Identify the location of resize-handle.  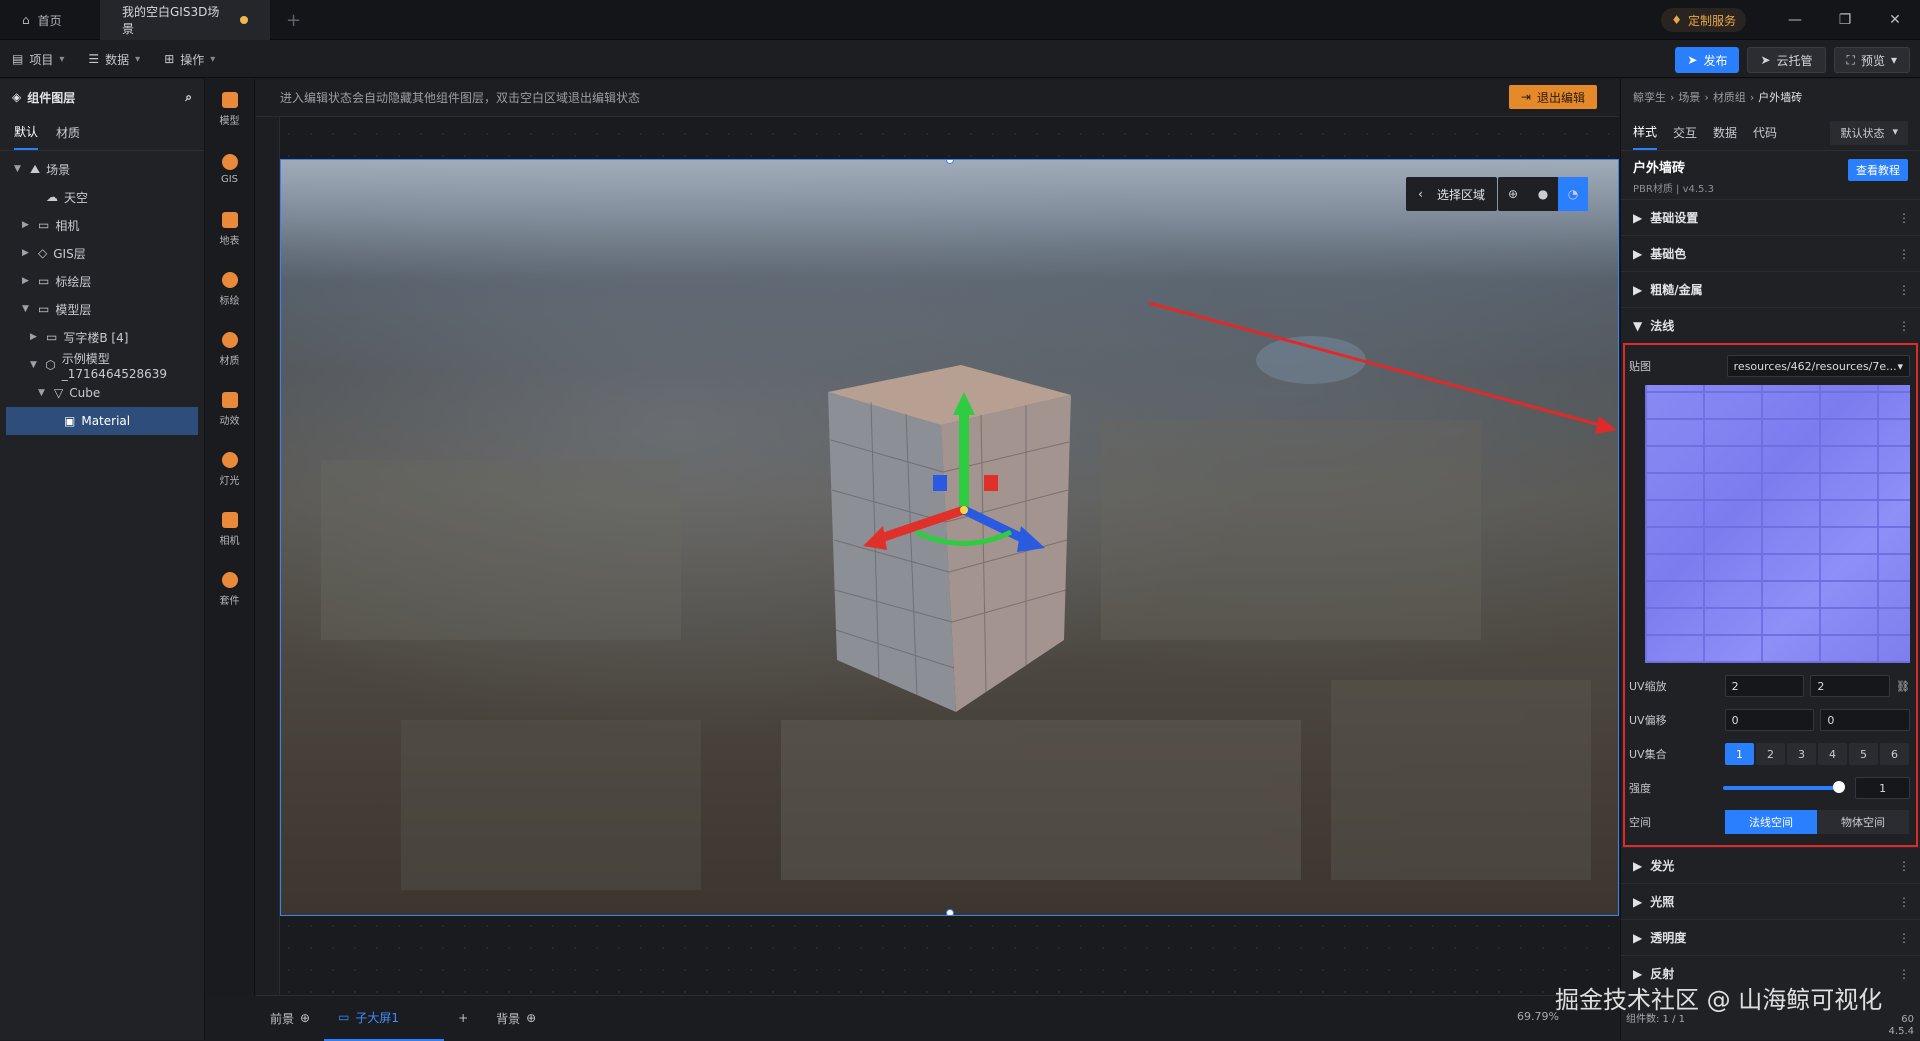
(950, 912).